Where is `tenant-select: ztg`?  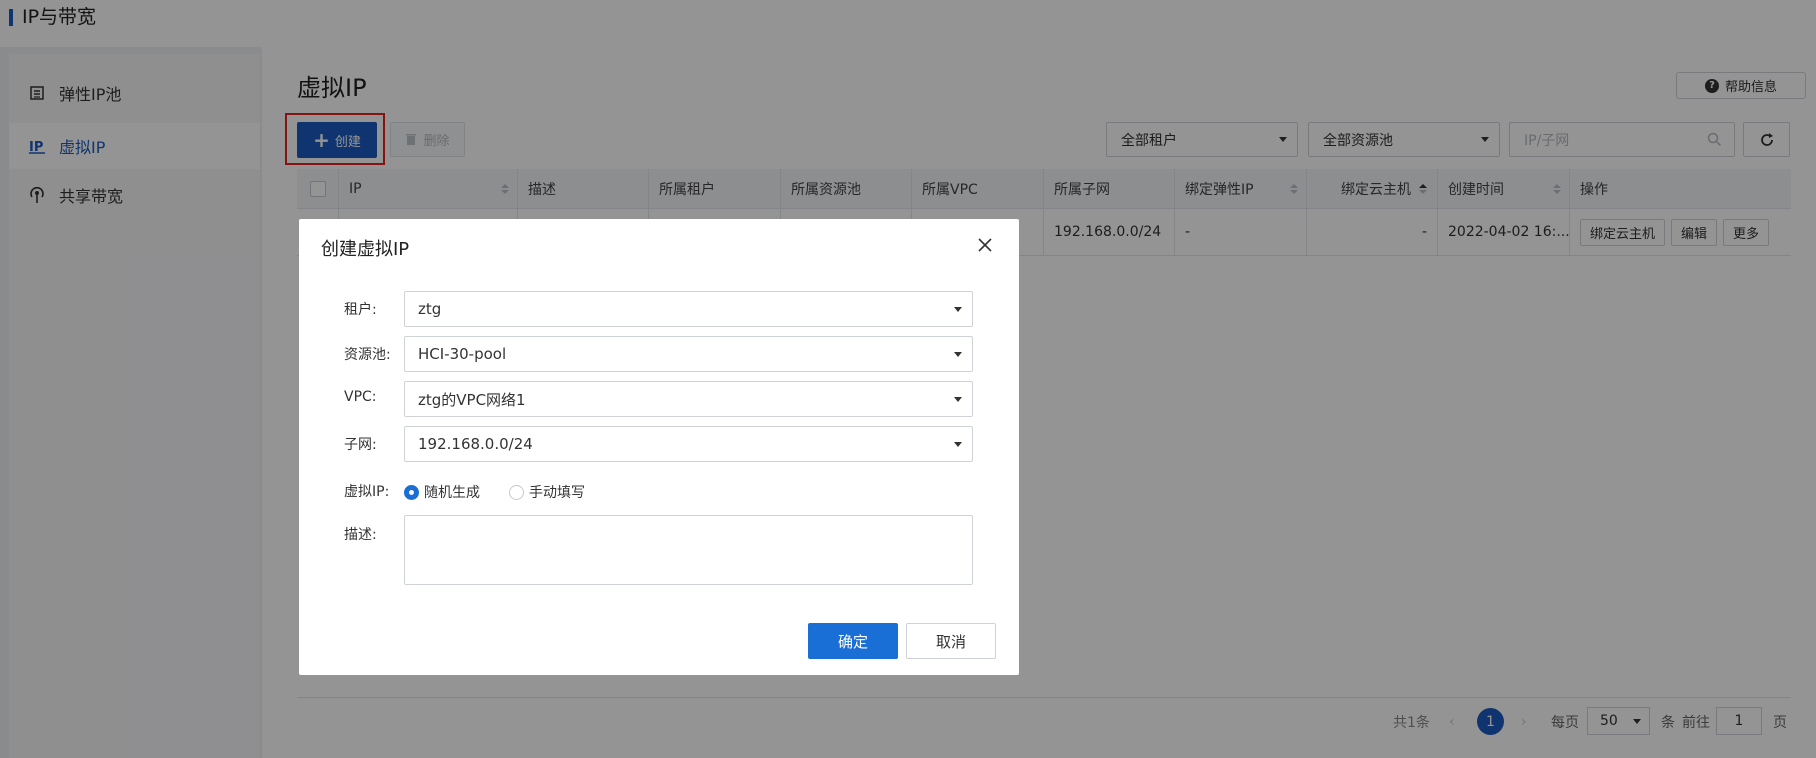
tenant-select: ztg is located at coordinates (688, 309).